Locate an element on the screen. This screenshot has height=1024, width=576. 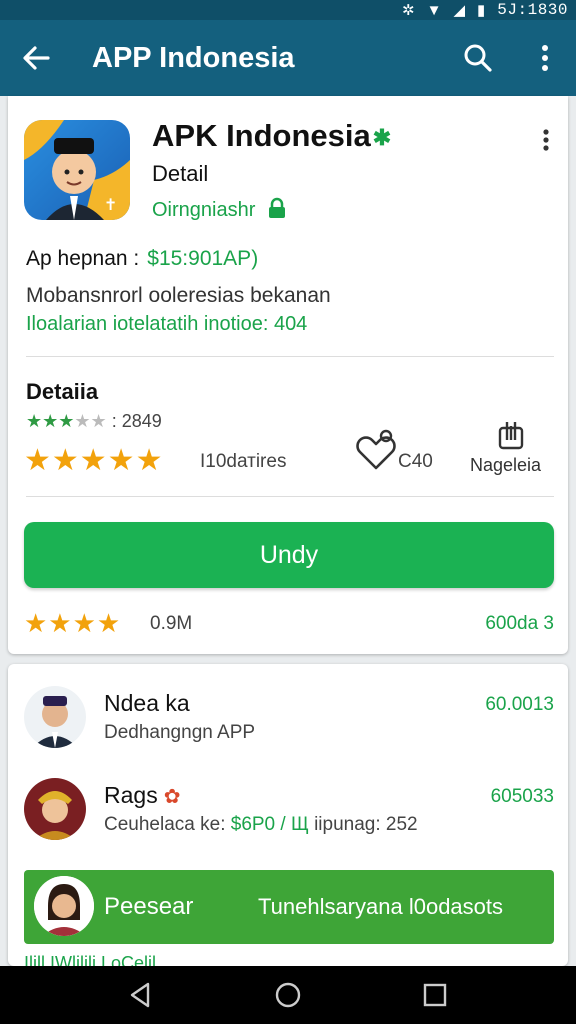
settings-icon: ✲ is located at coordinates (408, 10).